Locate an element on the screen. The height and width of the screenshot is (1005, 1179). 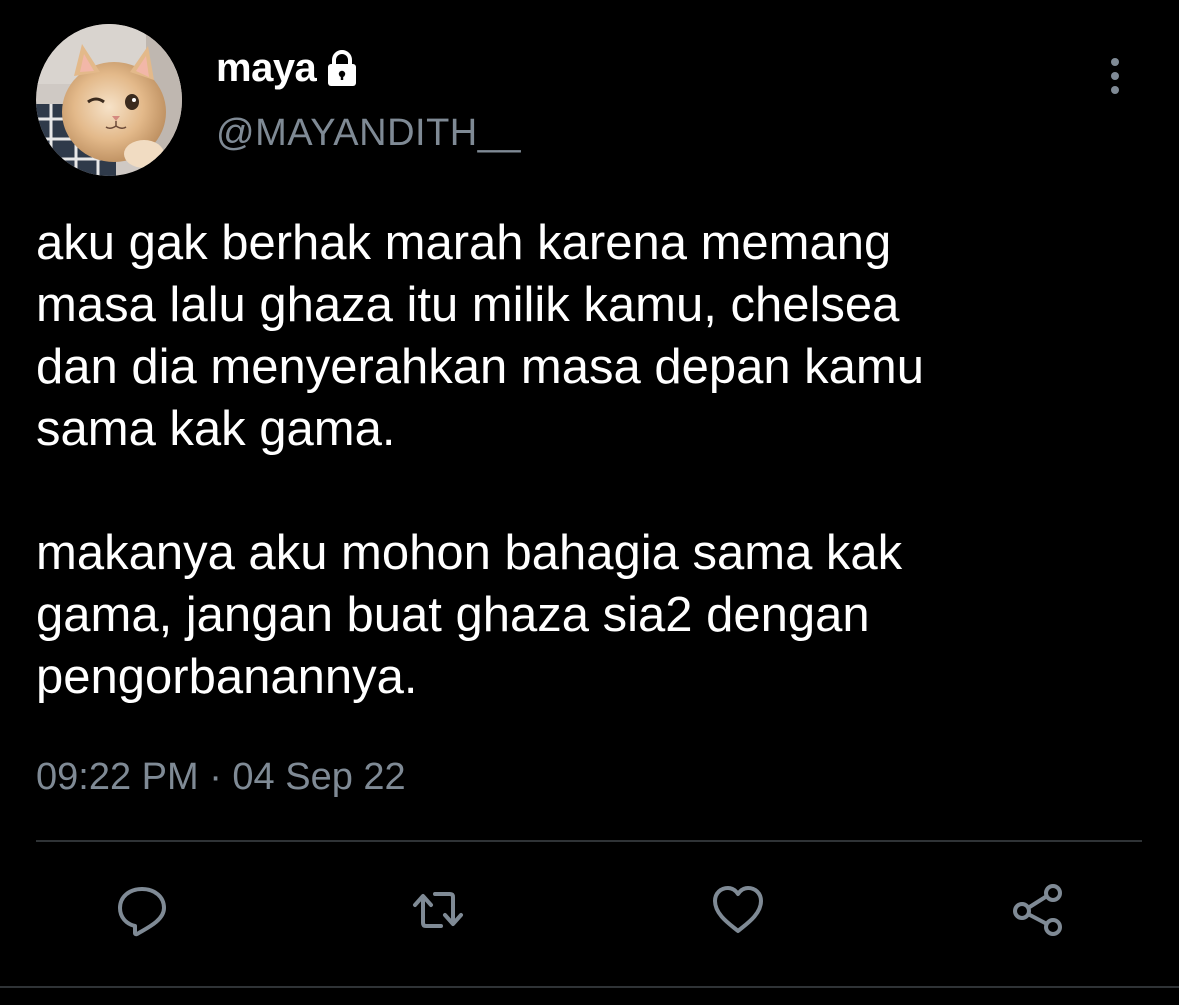
share-button is located at coordinates (1038, 910).